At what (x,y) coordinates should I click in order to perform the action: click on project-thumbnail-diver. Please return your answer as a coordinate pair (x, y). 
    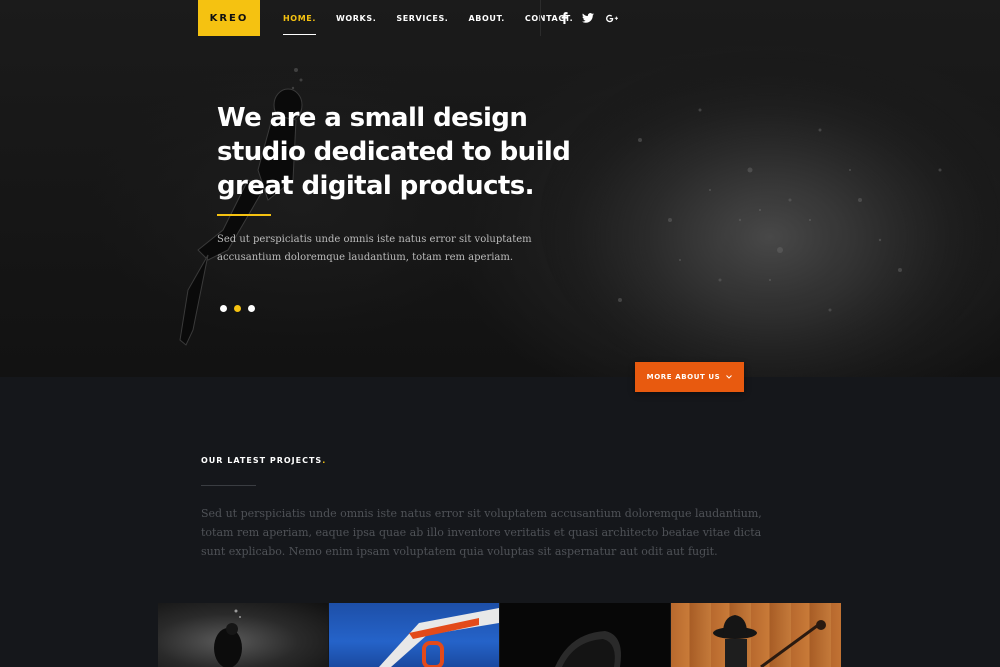
    Looking at the image, I should click on (243, 635).